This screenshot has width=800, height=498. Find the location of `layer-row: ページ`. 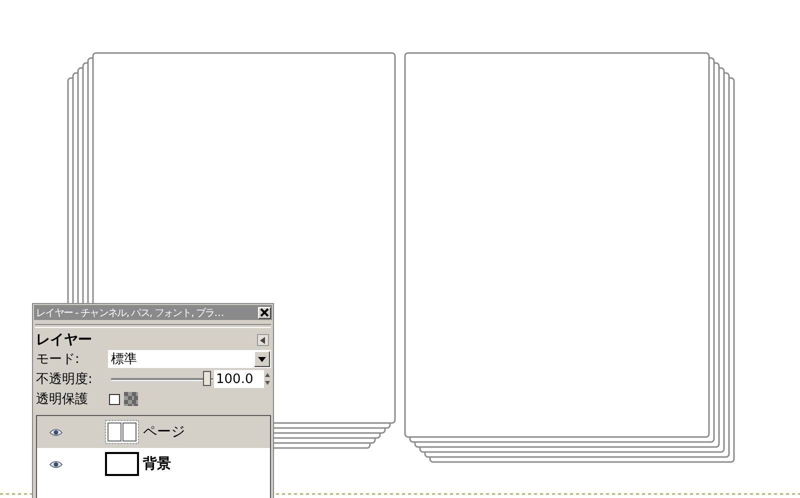

layer-row: ページ is located at coordinates (153, 432).